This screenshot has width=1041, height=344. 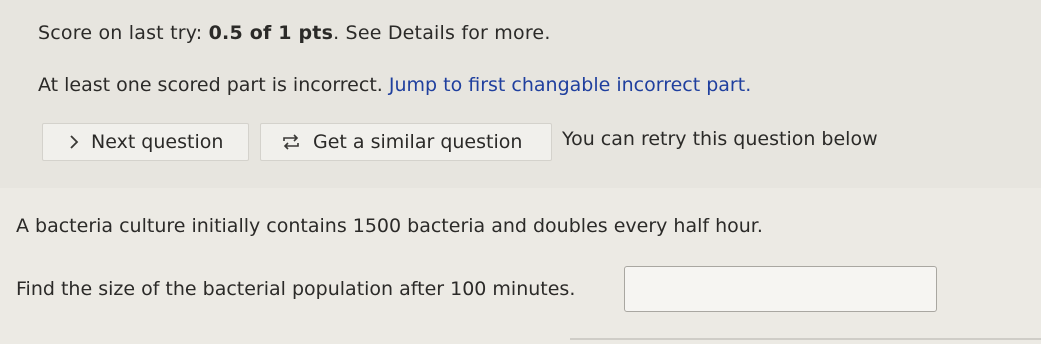 I want to click on answer-input, so click(x=780, y=289).